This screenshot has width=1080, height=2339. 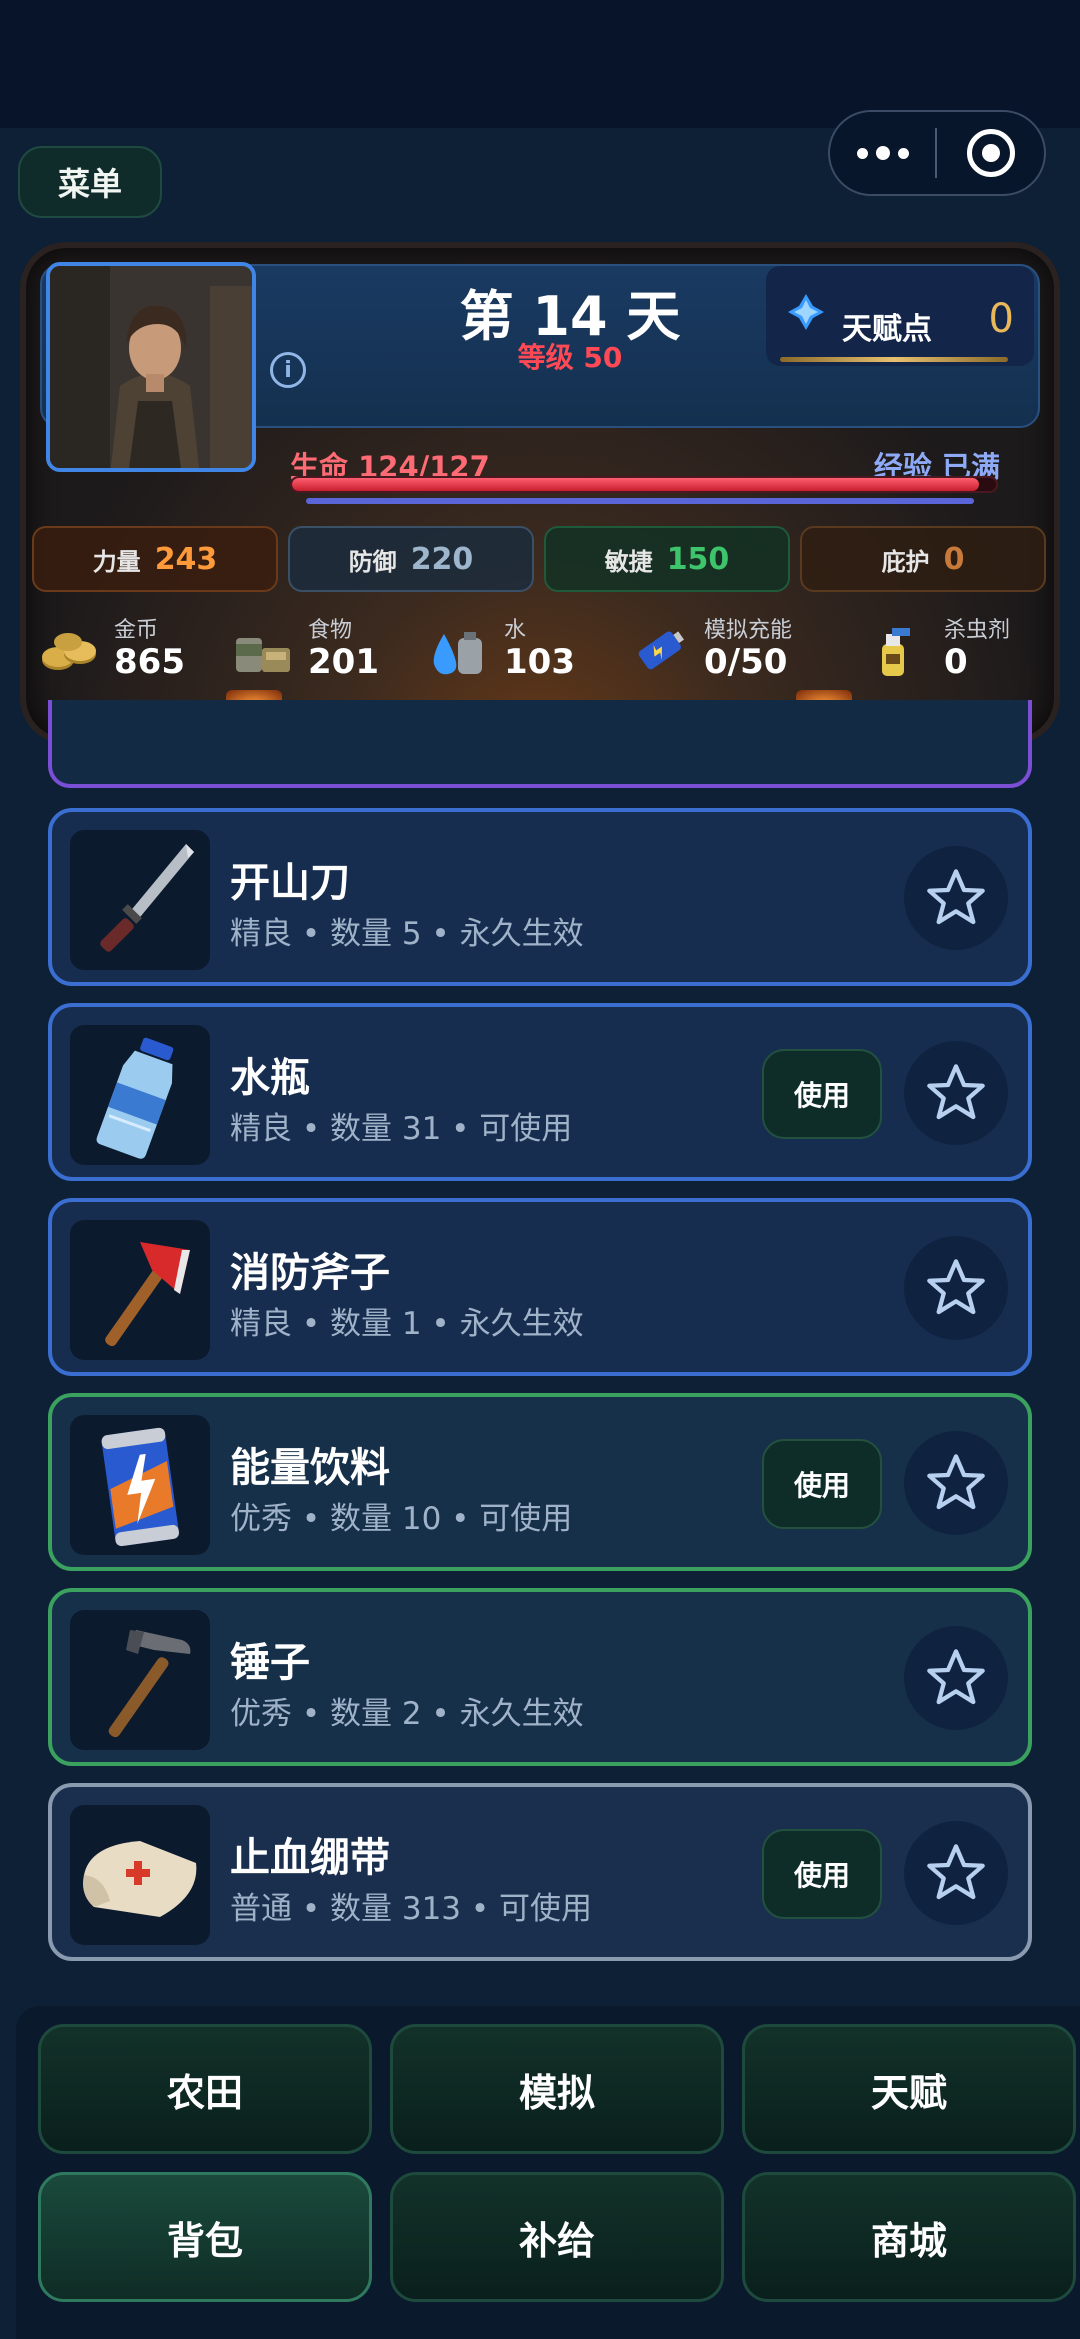 What do you see at coordinates (270, 1078) in the screenshot?
I see `item-name: 水瓶` at bounding box center [270, 1078].